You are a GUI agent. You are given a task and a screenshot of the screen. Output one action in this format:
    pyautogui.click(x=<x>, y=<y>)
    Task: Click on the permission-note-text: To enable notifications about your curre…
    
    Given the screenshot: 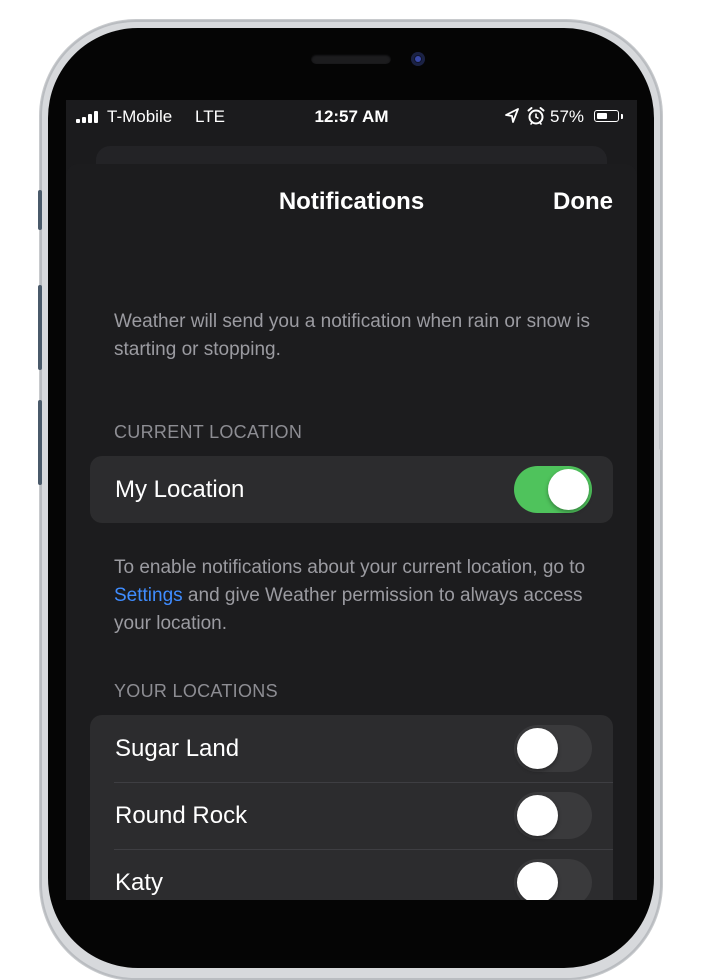 What is the action you would take?
    pyautogui.click(x=350, y=567)
    